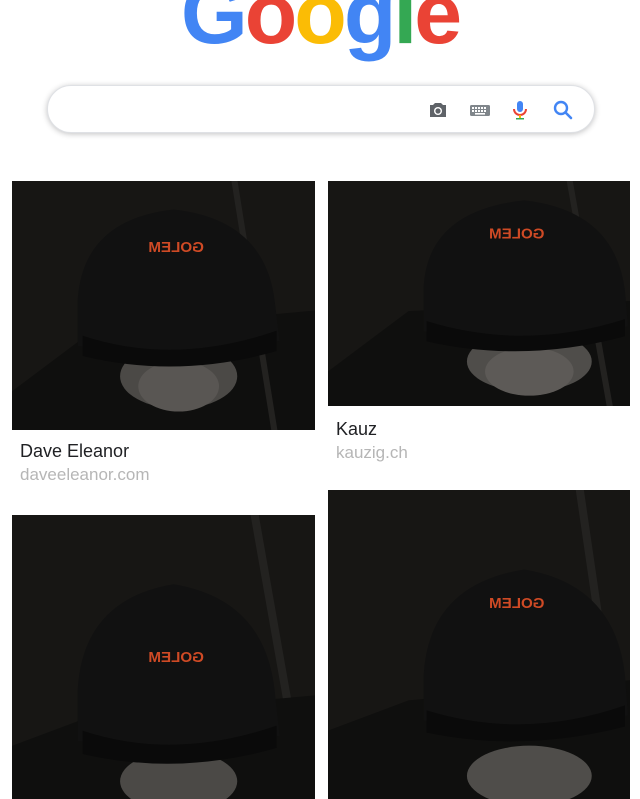 This screenshot has height=799, width=640. Describe the element at coordinates (520, 110) in the screenshot. I see `microphone-icon` at that location.